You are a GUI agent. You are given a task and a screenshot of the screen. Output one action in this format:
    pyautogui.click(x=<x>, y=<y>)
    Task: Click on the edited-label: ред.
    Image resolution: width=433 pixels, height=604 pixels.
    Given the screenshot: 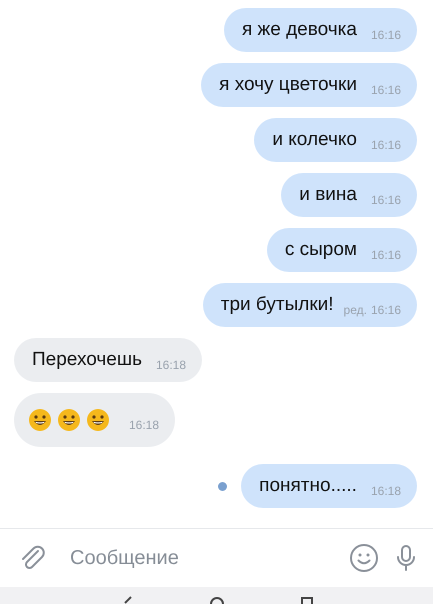 What is the action you would take?
    pyautogui.click(x=355, y=310)
    